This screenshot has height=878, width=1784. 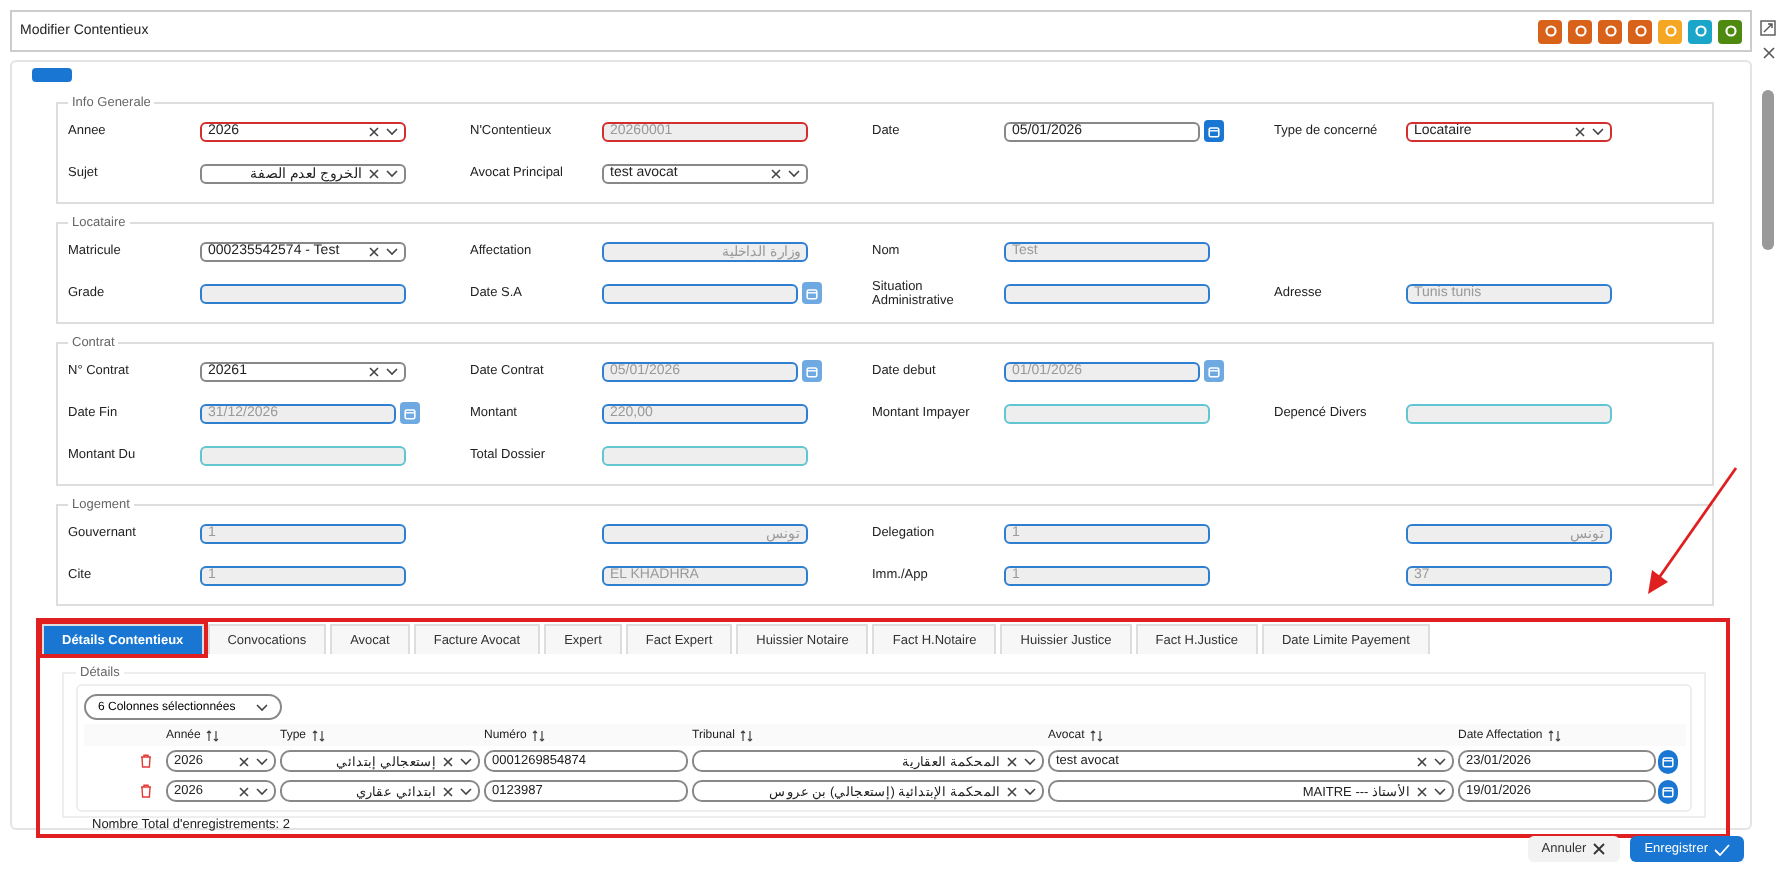 I want to click on annotation-arrow, so click(x=1692, y=532).